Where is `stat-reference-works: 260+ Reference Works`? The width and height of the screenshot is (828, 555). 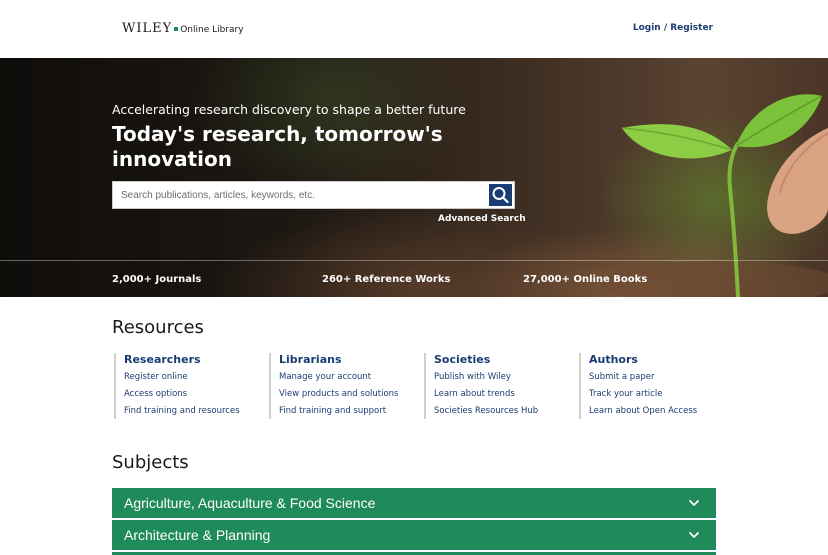 stat-reference-works: 260+ Reference Works is located at coordinates (386, 279).